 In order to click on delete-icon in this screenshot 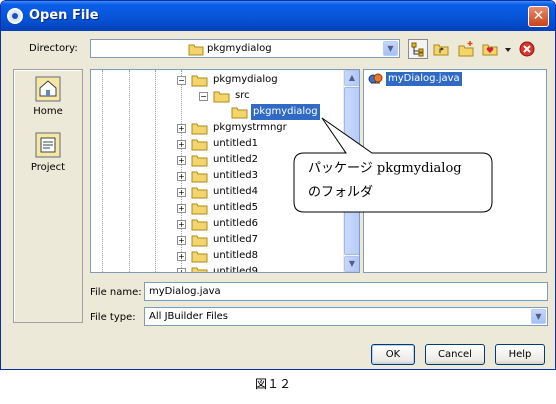, I will do `click(527, 49)`.